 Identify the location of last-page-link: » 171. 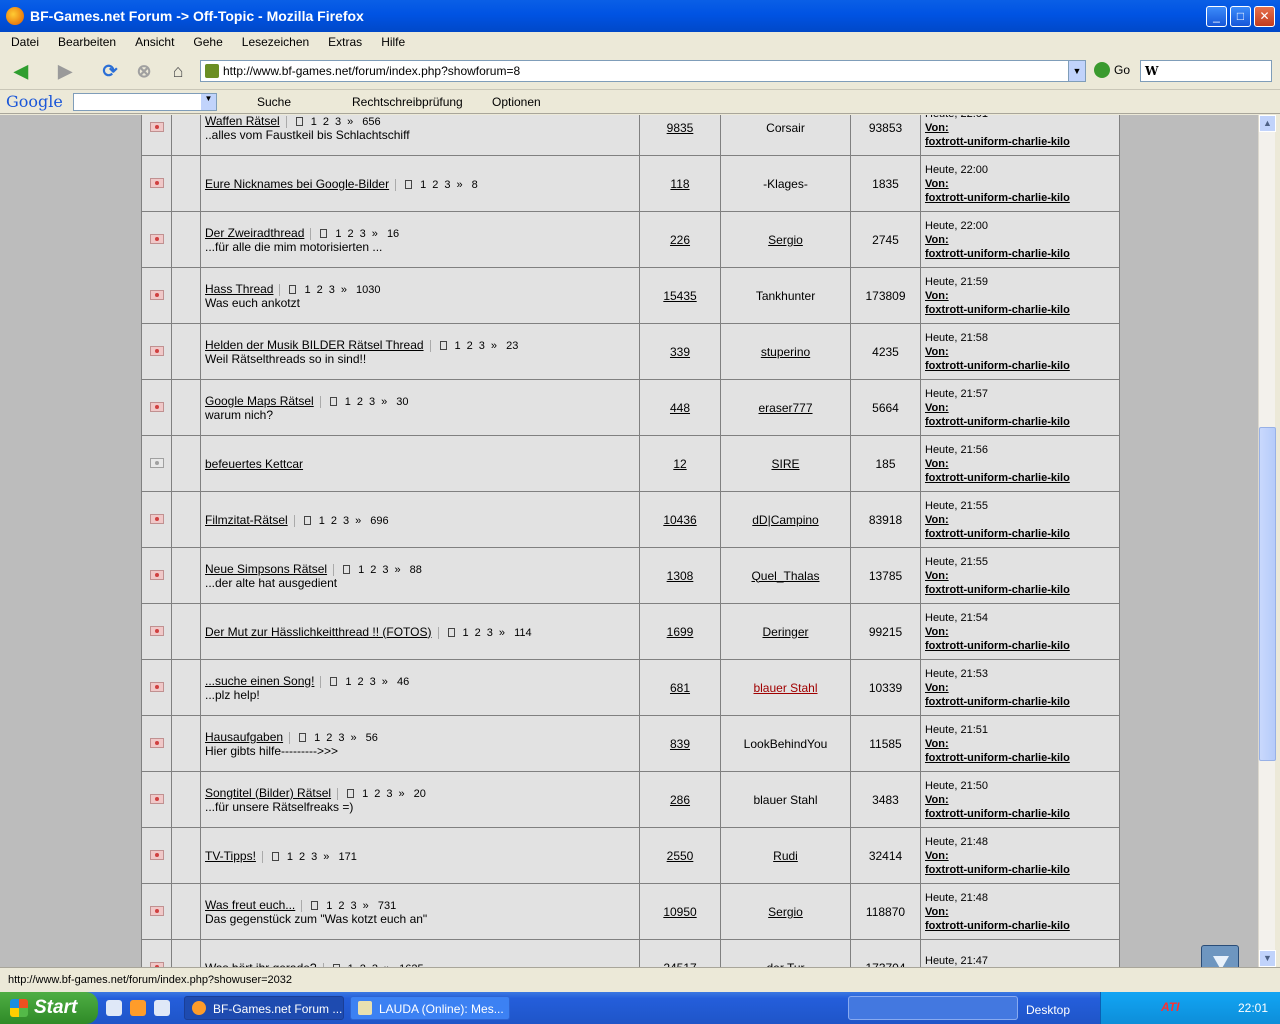
(340, 857).